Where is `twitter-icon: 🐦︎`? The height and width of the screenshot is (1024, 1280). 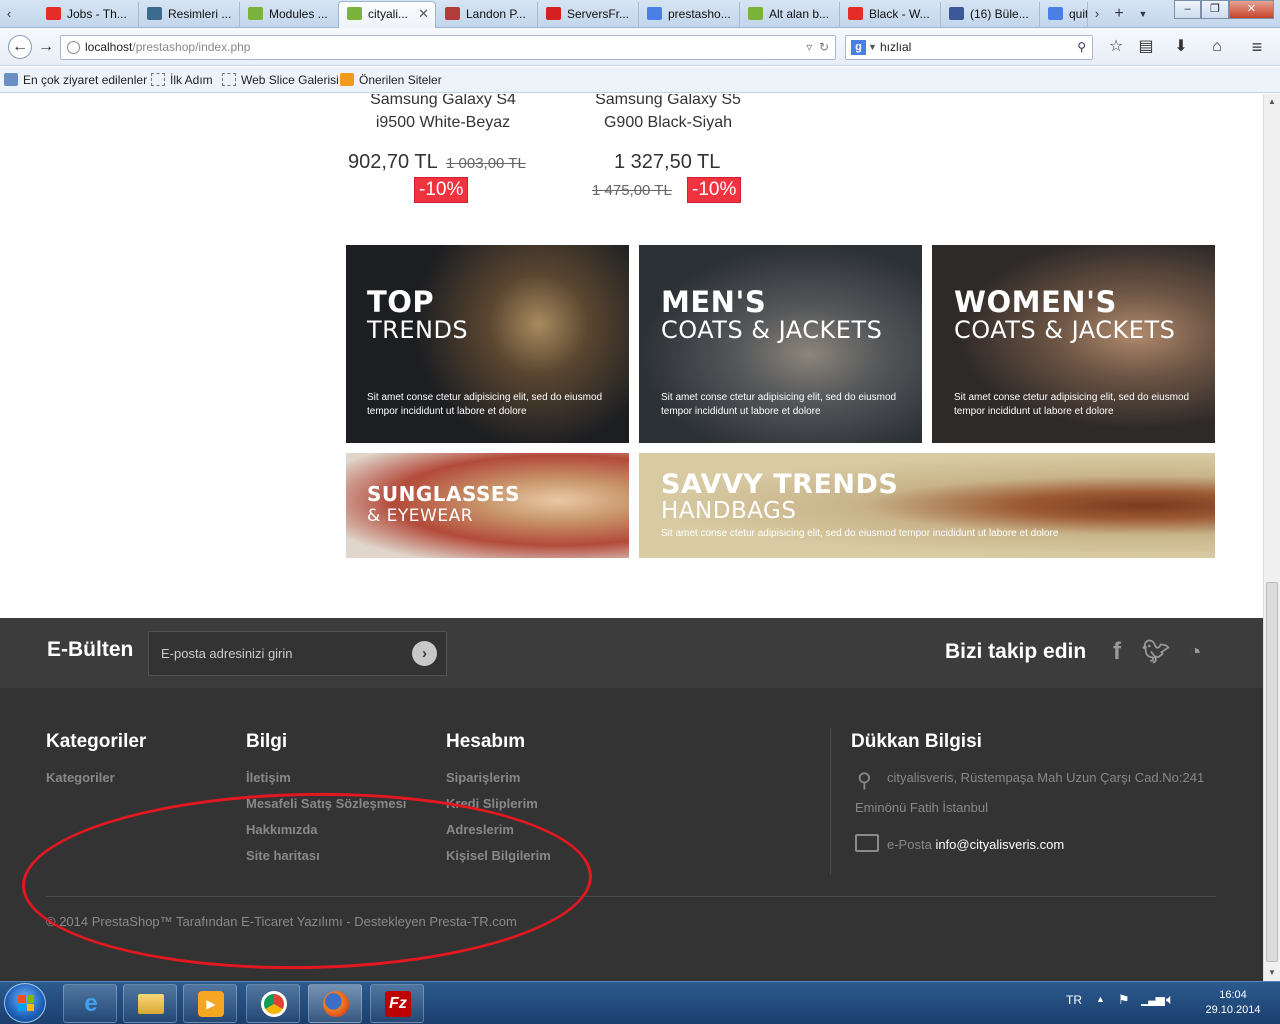
twitter-icon: 🐦︎ is located at coordinates (1156, 652).